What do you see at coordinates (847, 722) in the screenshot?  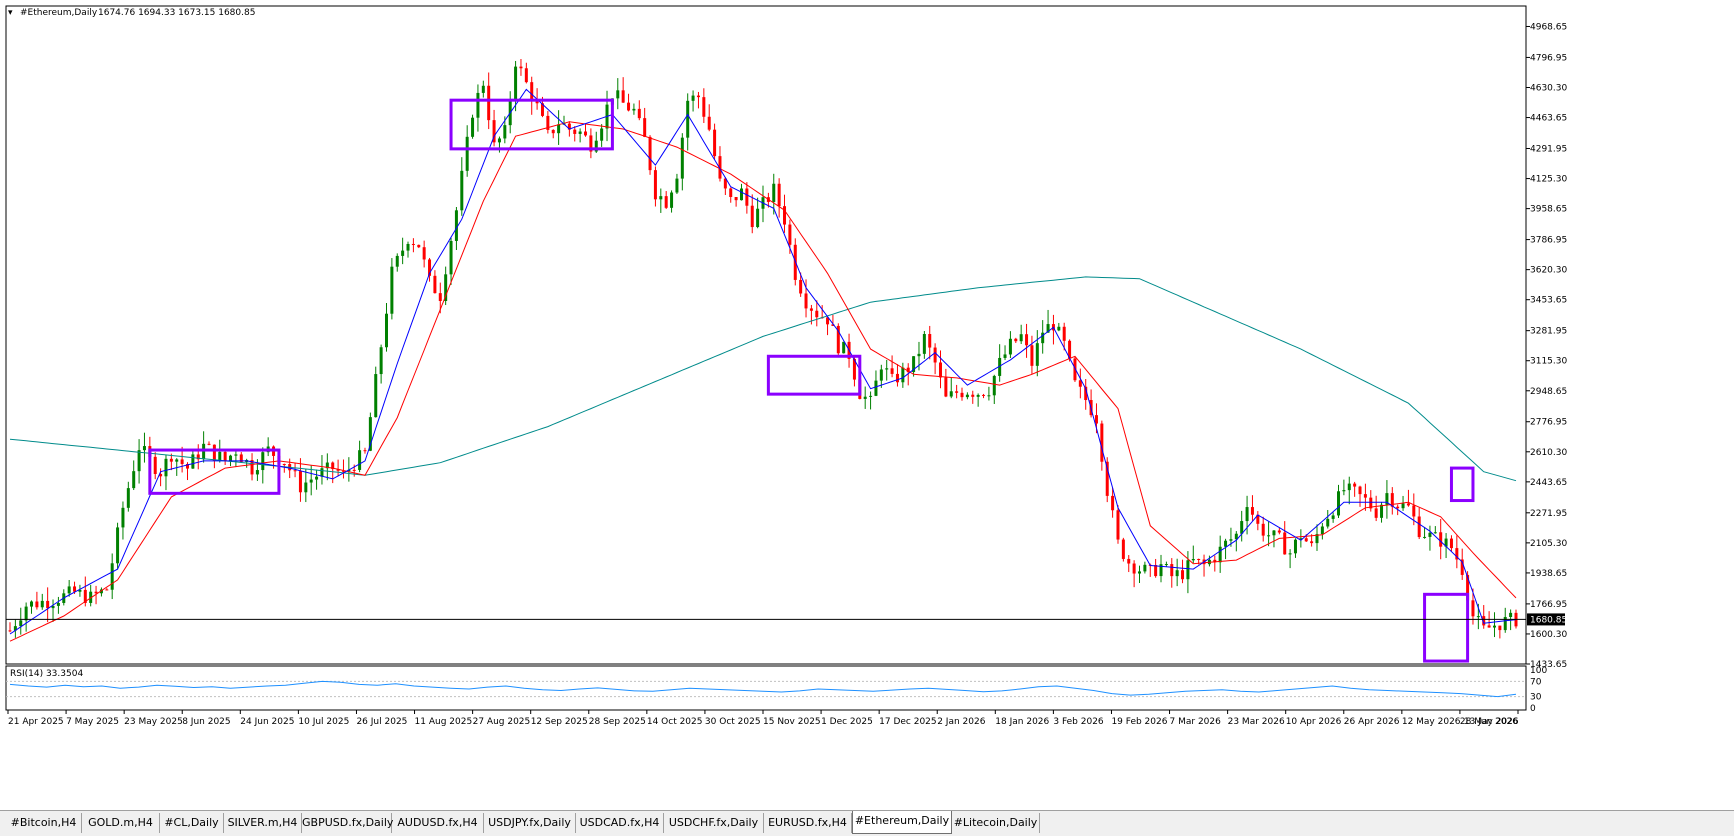 I see `date-tick-label: 1 Dec 2025` at bounding box center [847, 722].